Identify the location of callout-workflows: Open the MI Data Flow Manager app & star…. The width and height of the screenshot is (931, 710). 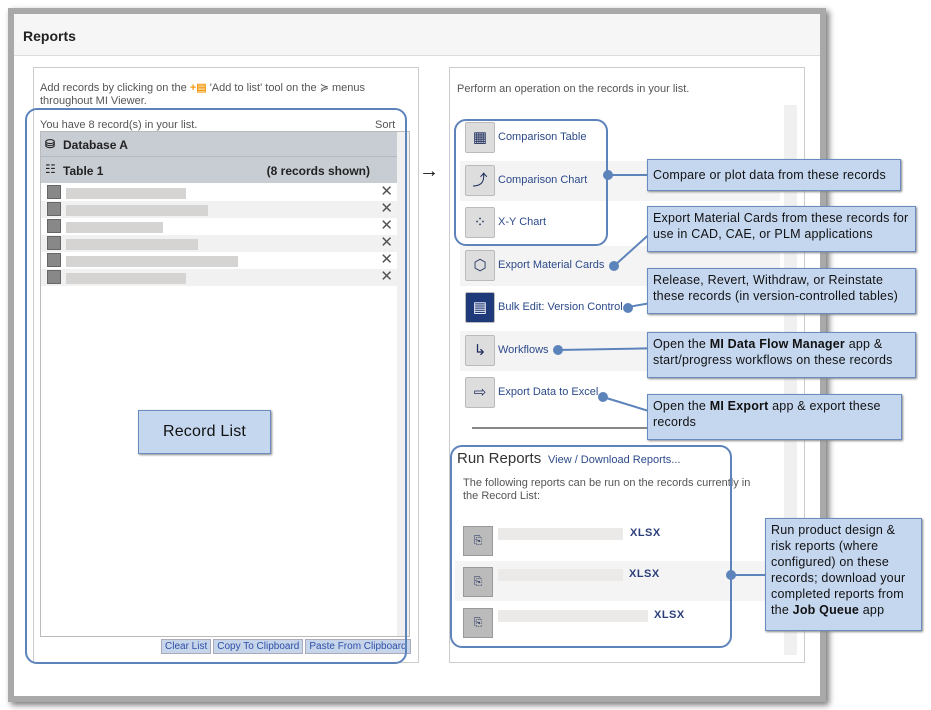
(781, 355).